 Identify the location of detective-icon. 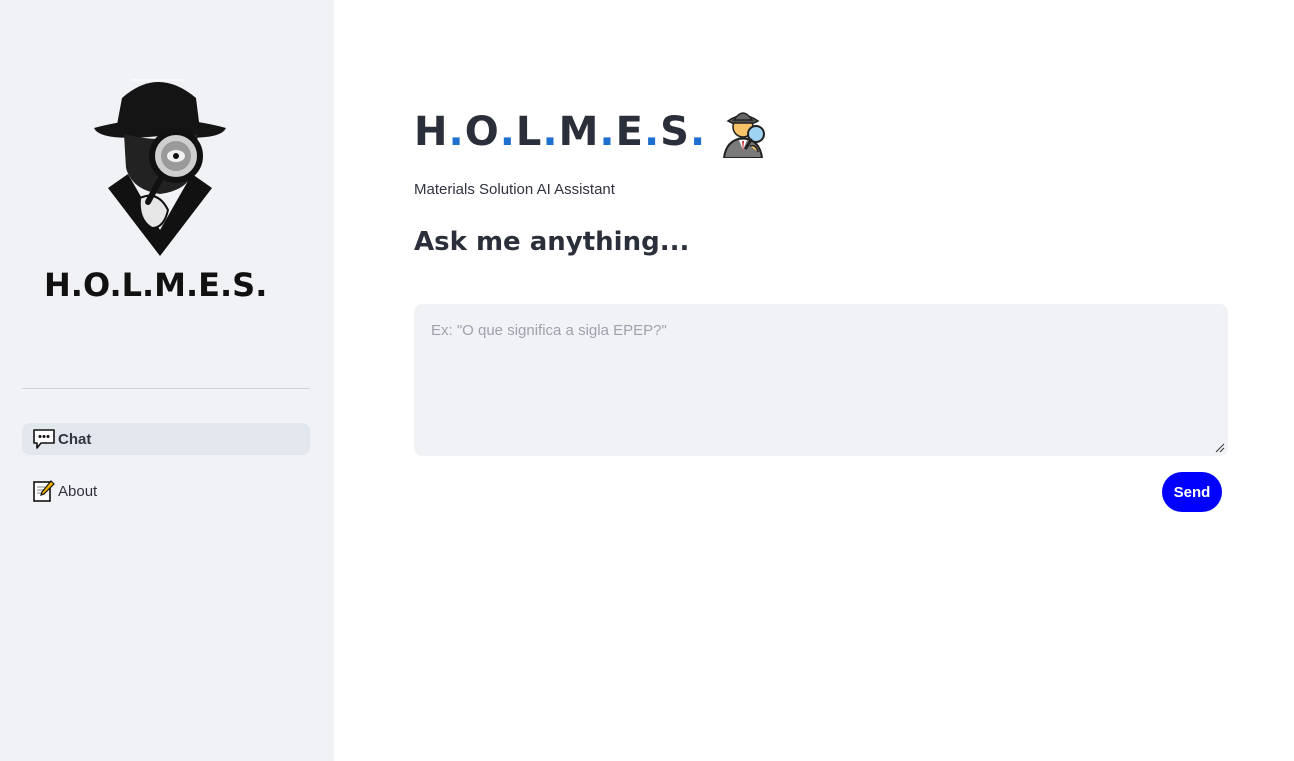
(744, 135).